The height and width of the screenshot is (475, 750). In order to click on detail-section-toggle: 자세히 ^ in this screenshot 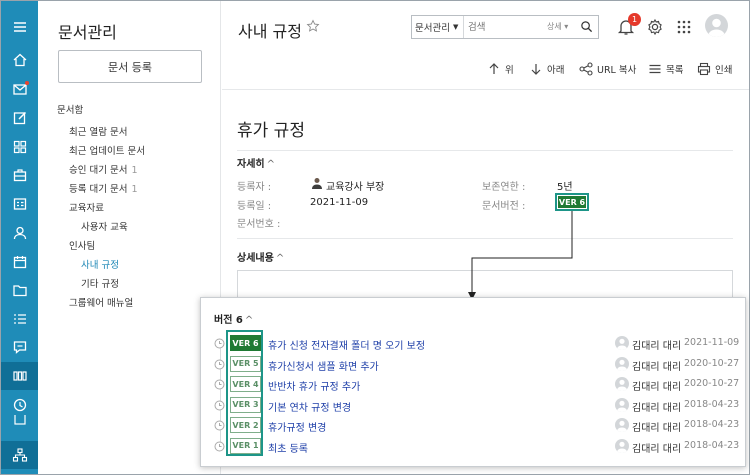, I will do `click(256, 162)`.